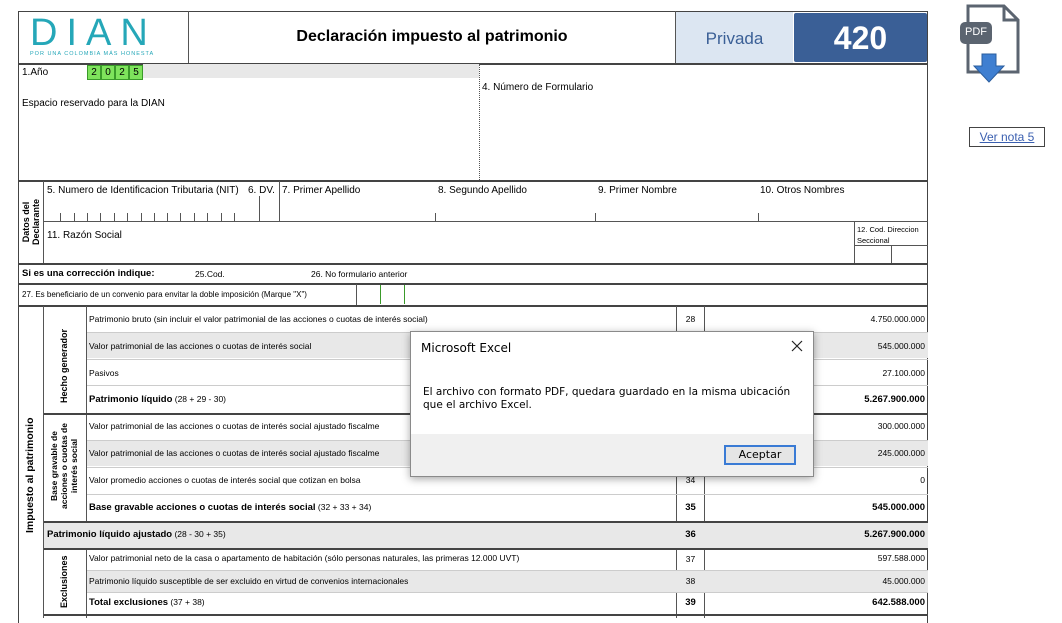 This screenshot has width=1062, height=623. What do you see at coordinates (88, 273) in the screenshot?
I see `correction-label: Si es una corrección indique:` at bounding box center [88, 273].